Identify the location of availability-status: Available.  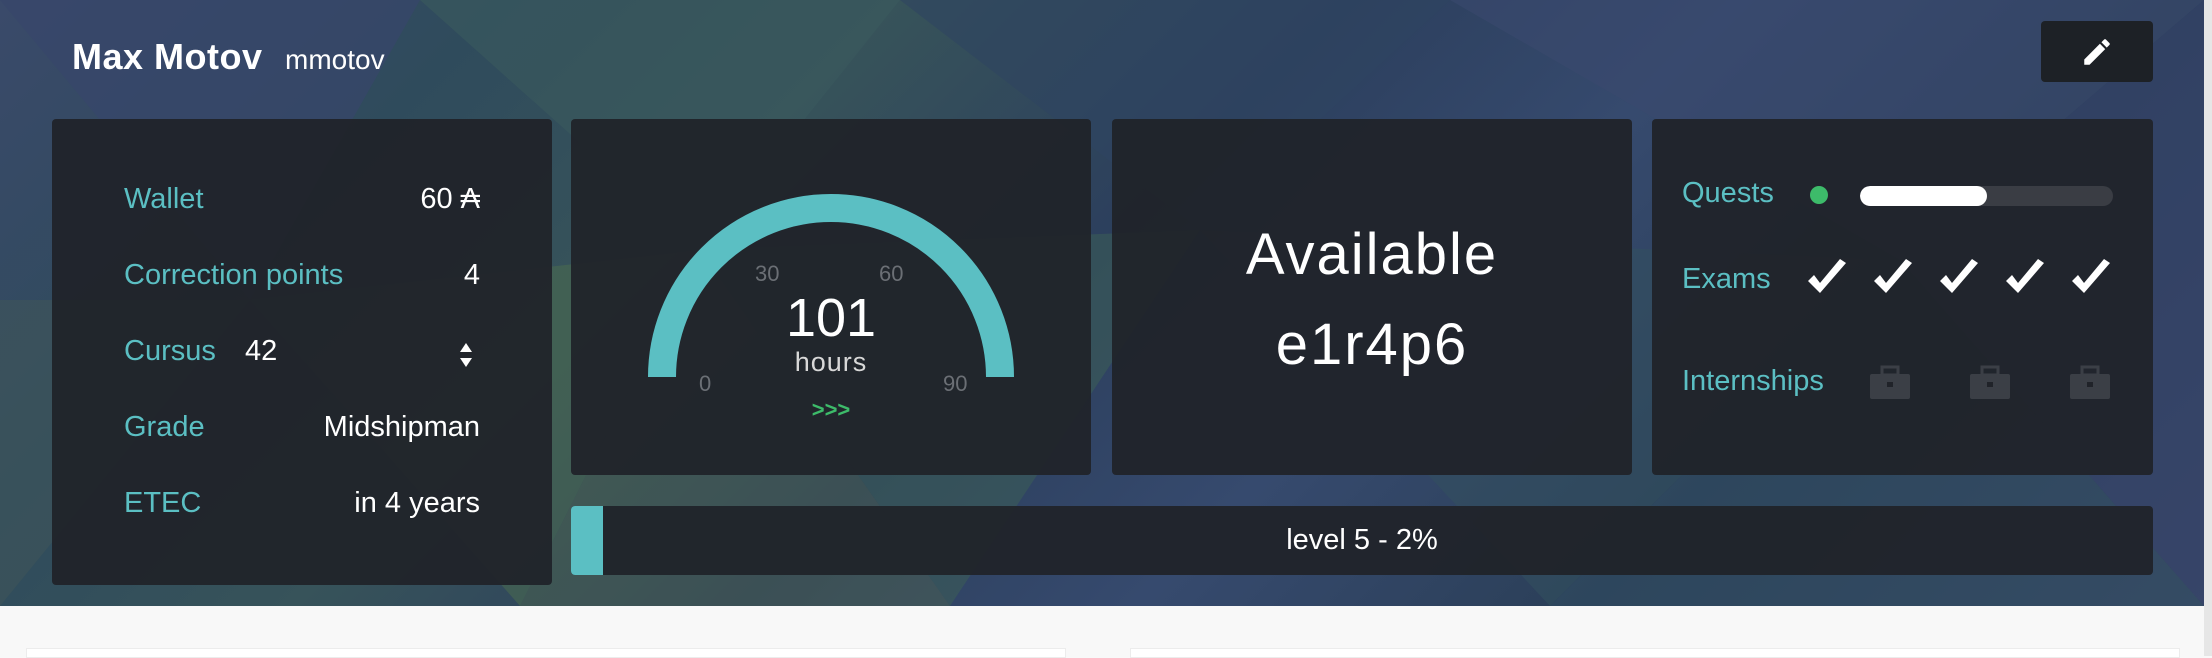
(1372, 254).